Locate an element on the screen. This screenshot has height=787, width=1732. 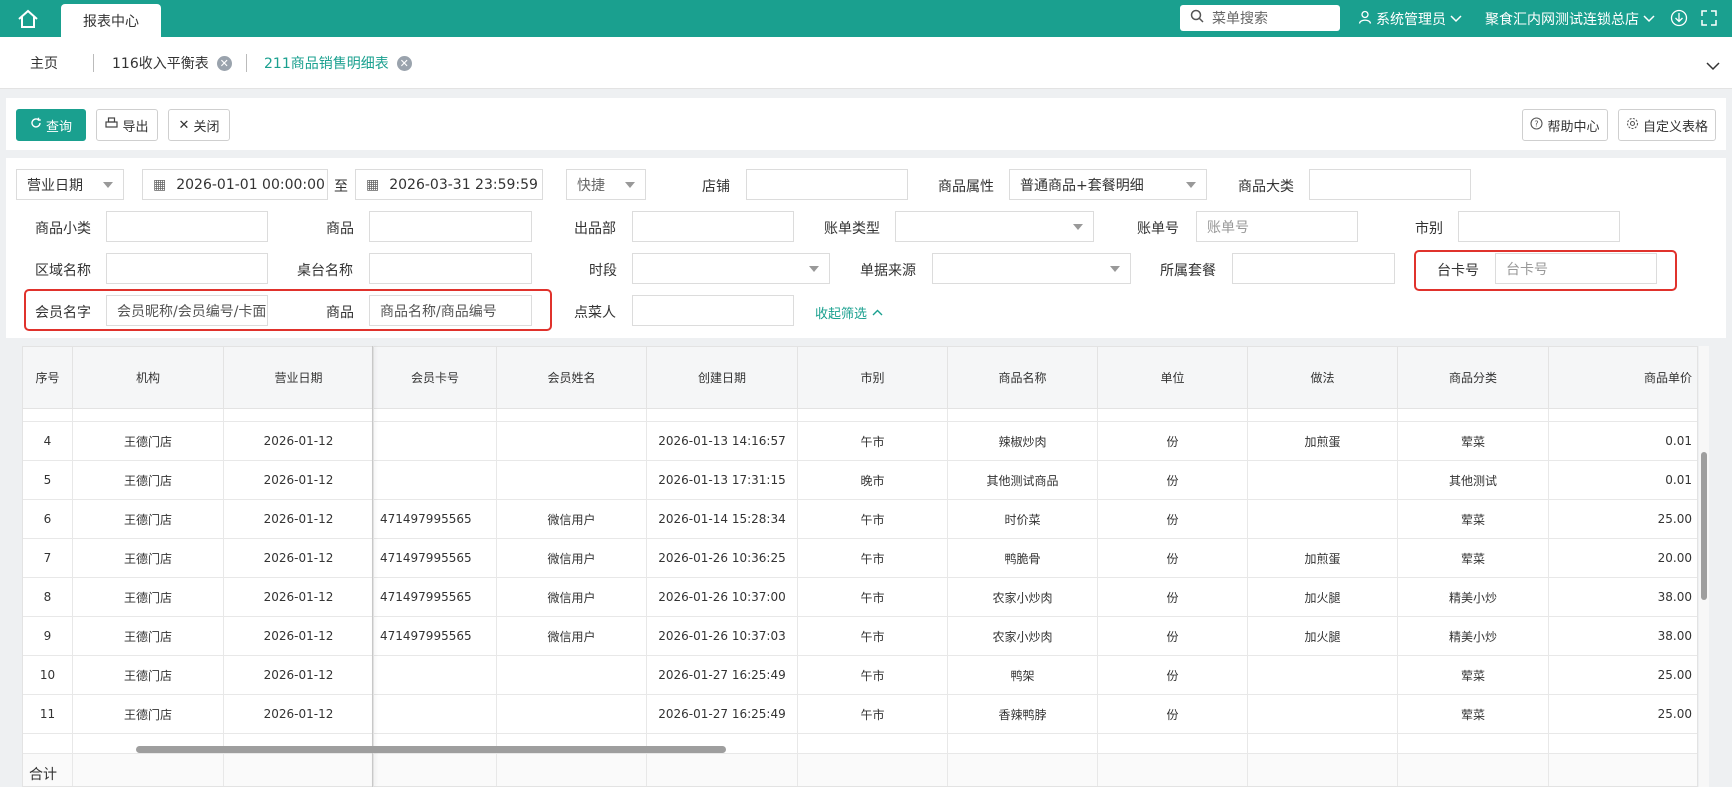
bill-no-input: 账单号 is located at coordinates (1277, 226).